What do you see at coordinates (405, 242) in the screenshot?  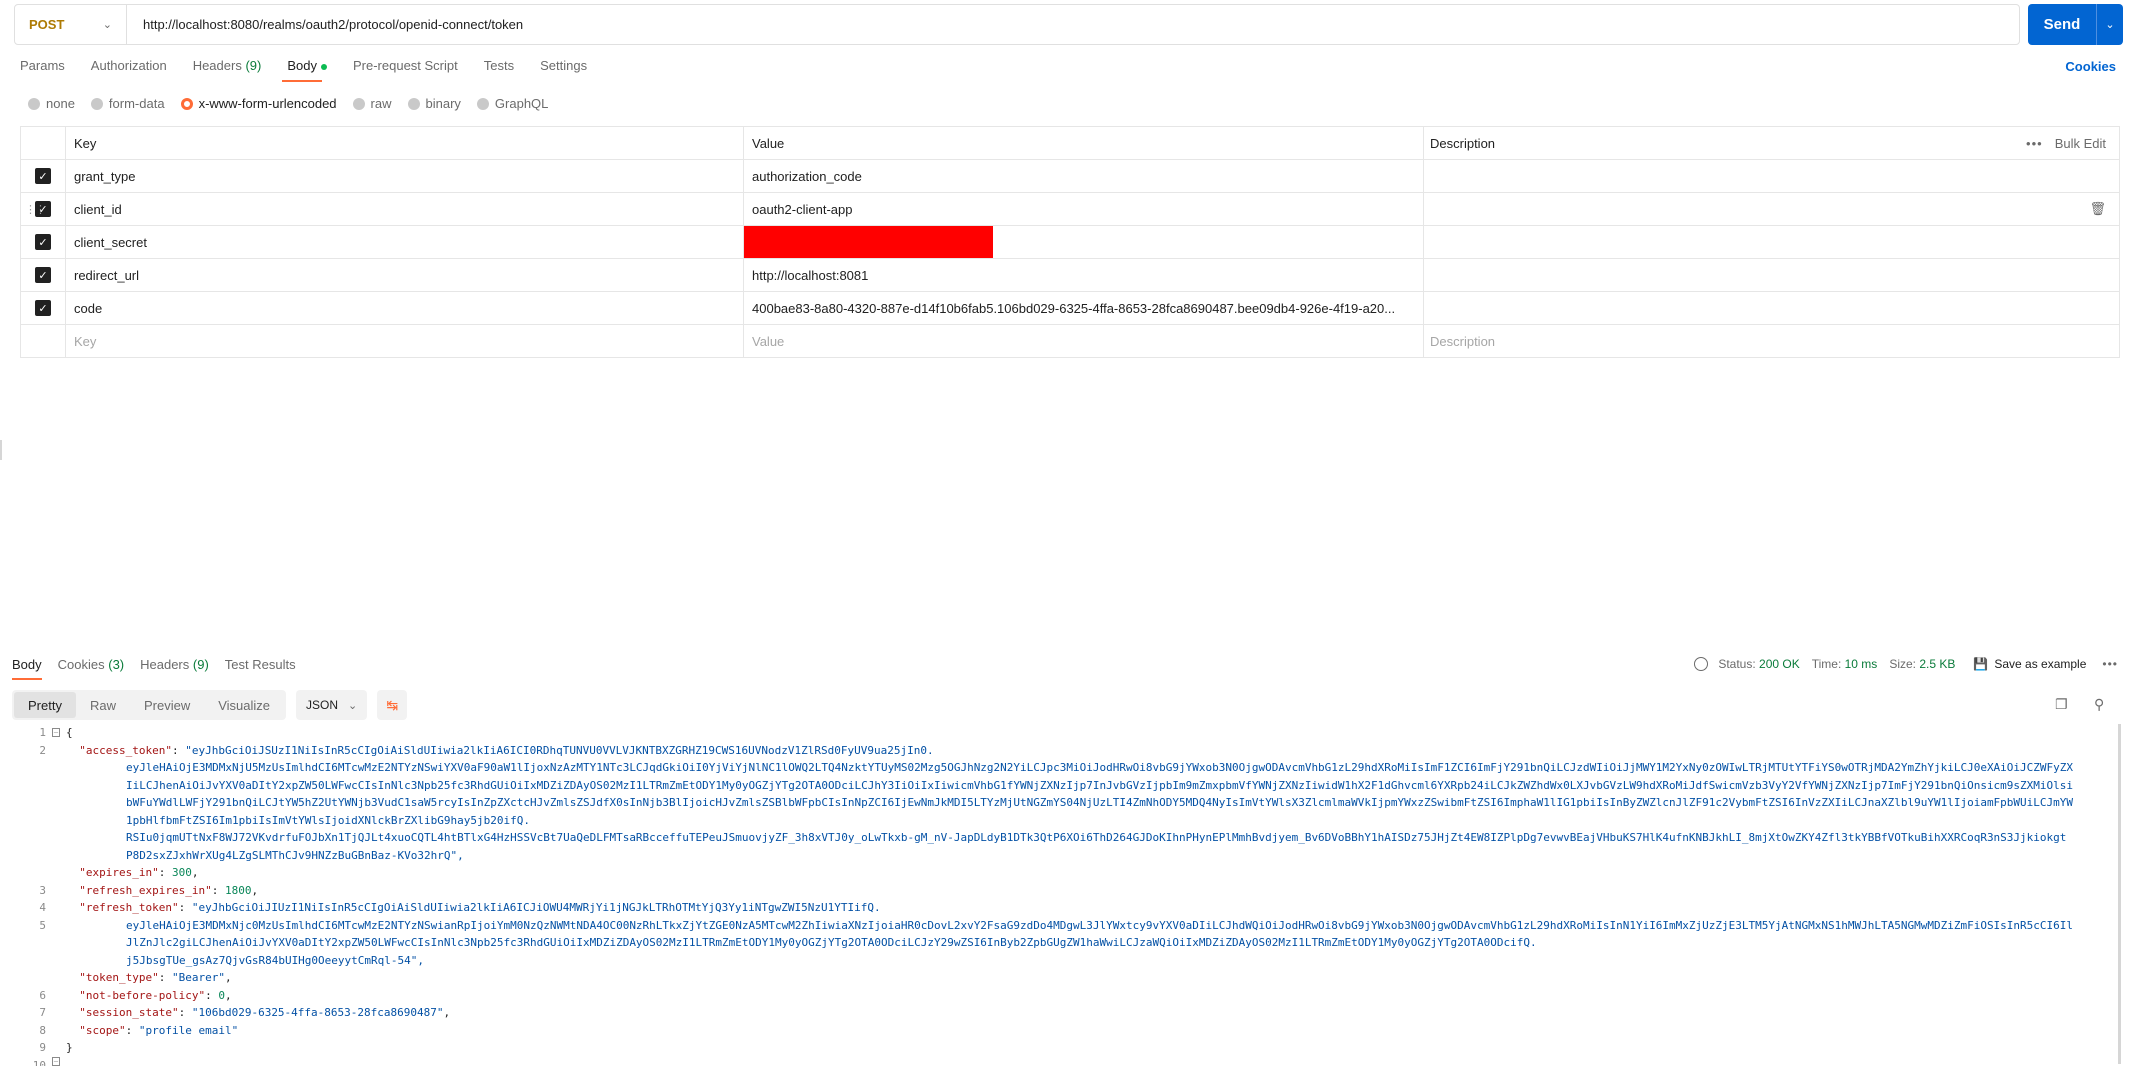 I see `row-key: client_secret` at bounding box center [405, 242].